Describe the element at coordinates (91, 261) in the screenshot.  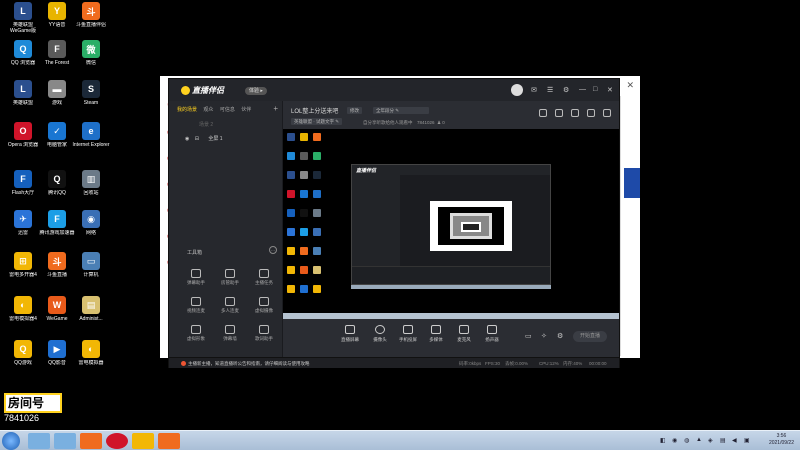
I see `app-icon: ▭` at that location.